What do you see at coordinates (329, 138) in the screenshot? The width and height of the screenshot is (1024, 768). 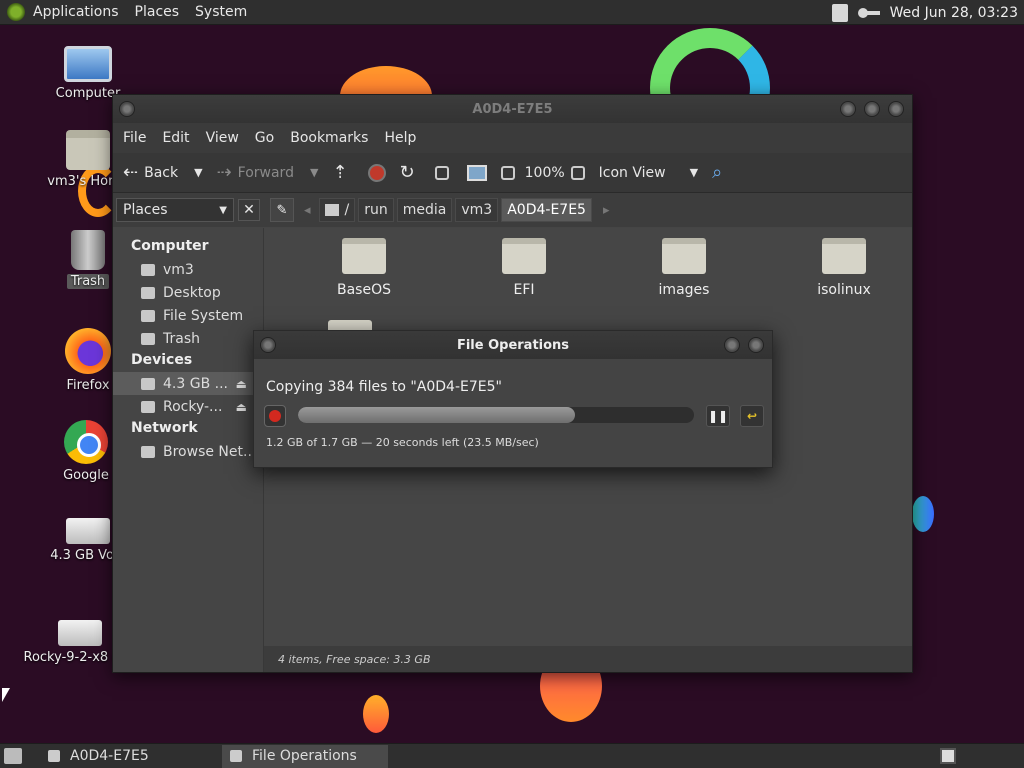 I see `menu-bookmarks: Bookmarks` at bounding box center [329, 138].